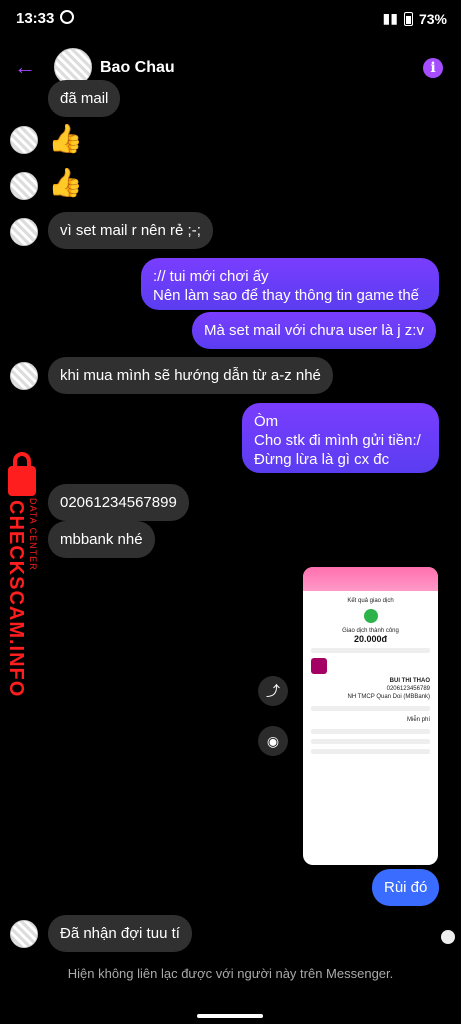 Image resolution: width=461 pixels, height=1024 pixels. I want to click on battery-icon, so click(408, 18).